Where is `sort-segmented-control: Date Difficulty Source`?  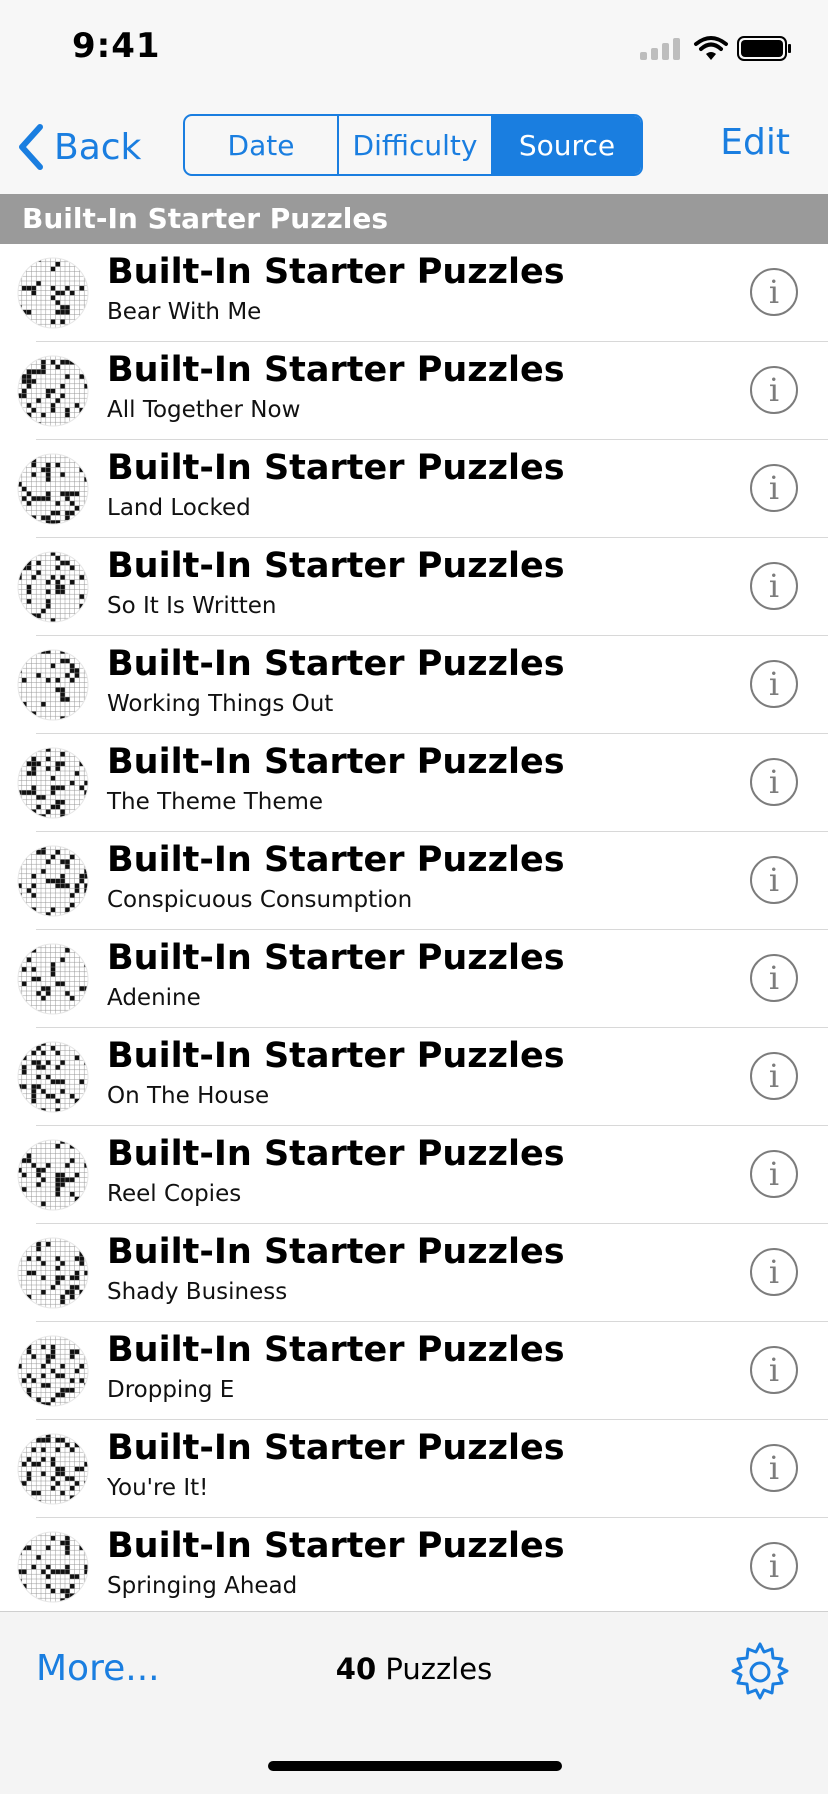 sort-segmented-control: Date Difficulty Source is located at coordinates (413, 145).